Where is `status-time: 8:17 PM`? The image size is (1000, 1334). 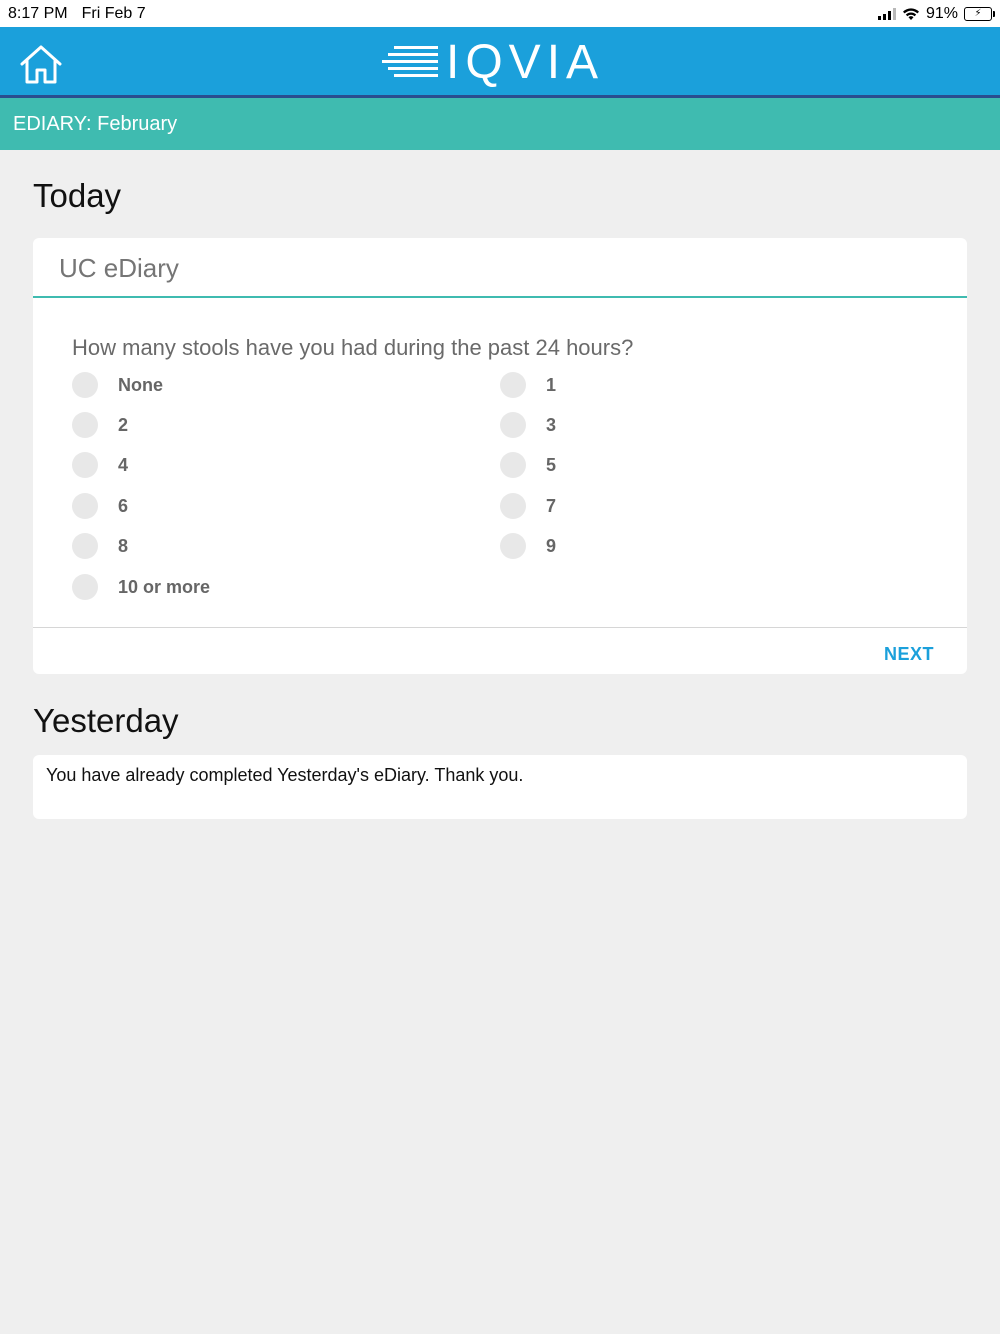 status-time: 8:17 PM is located at coordinates (38, 13).